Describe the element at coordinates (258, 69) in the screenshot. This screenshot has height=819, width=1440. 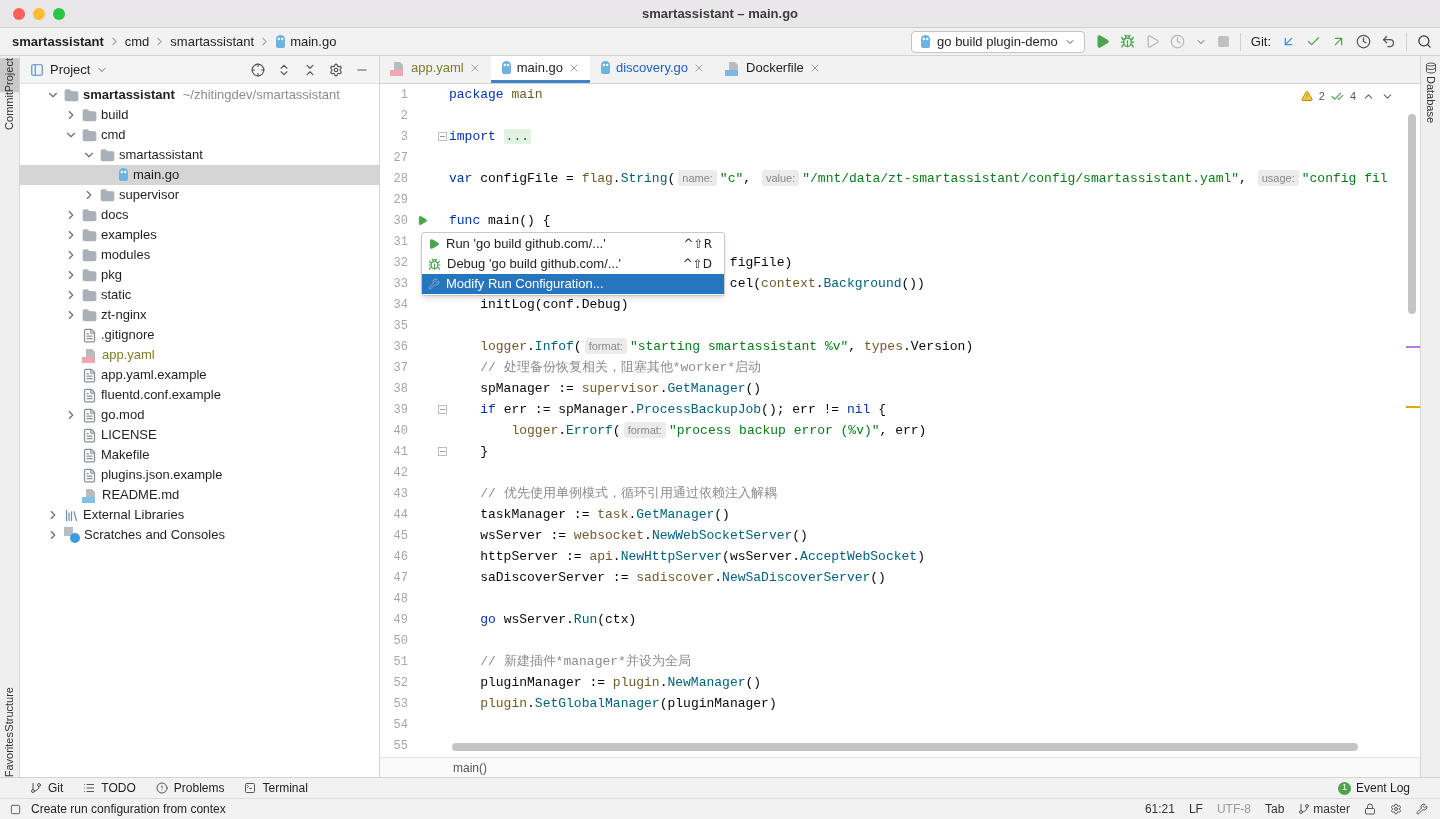
I see `locate-icon` at that location.